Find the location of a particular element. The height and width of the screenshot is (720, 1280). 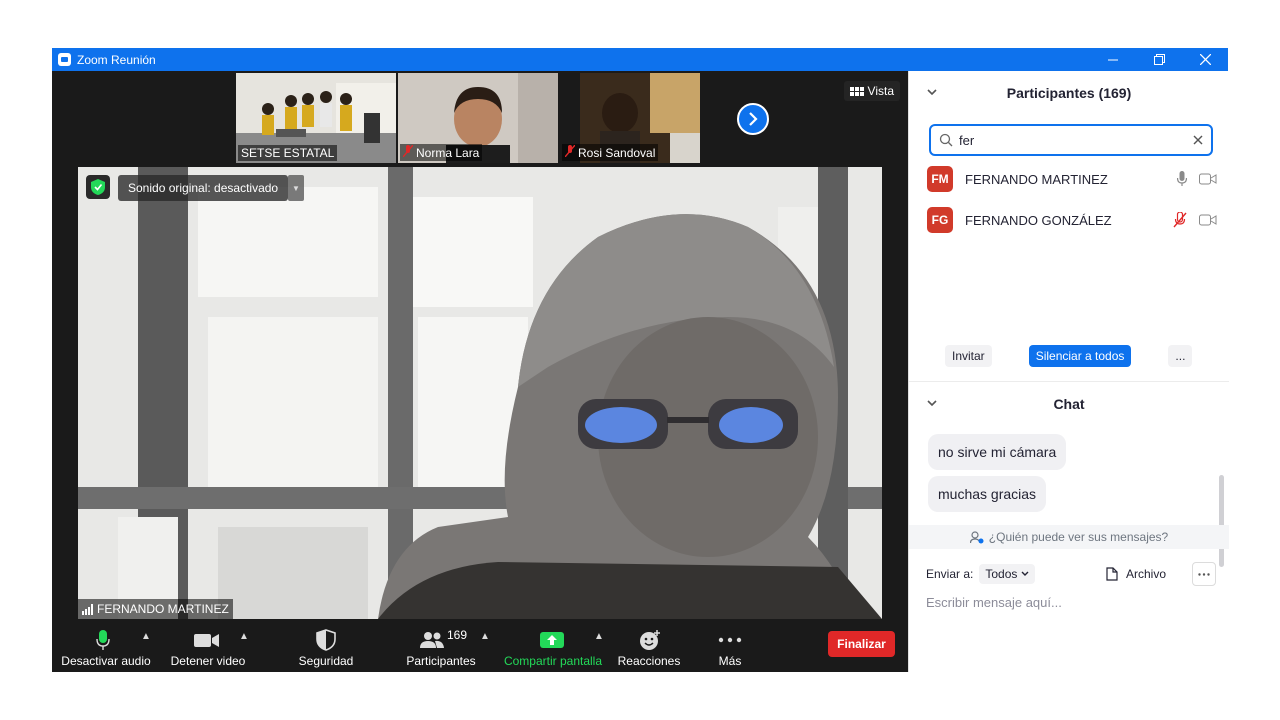

signal-strength-icon is located at coordinates (87, 609).